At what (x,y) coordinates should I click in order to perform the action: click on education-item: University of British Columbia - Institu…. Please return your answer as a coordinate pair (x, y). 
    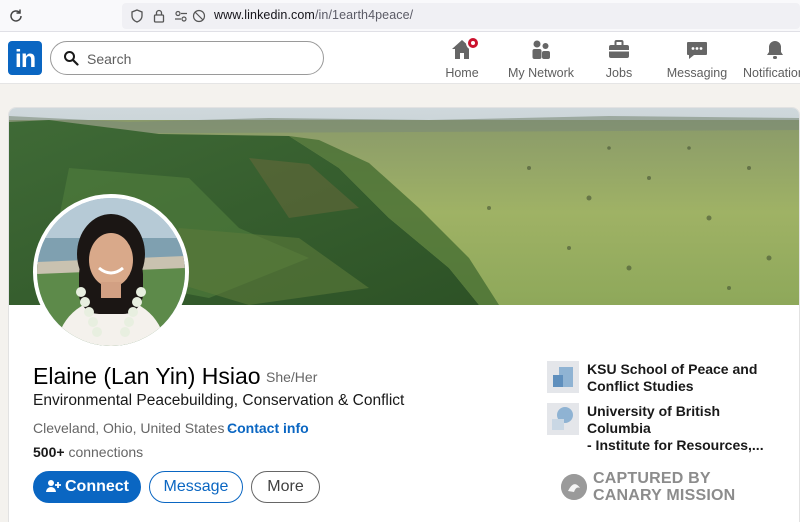
    Looking at the image, I should click on (667, 428).